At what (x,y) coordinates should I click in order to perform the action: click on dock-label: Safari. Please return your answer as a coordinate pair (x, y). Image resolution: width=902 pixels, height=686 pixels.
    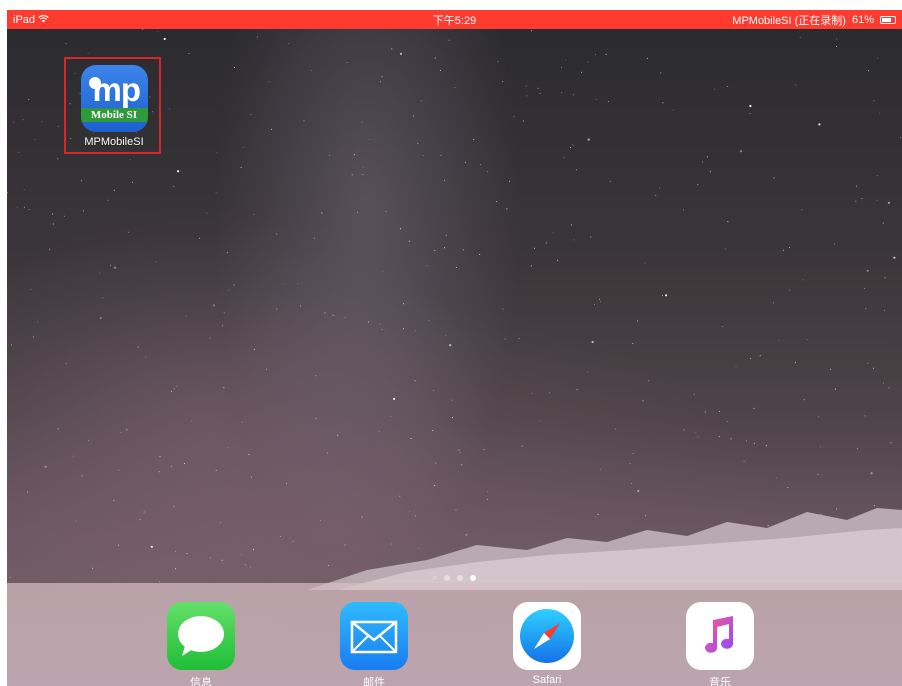
    Looking at the image, I should click on (547, 680).